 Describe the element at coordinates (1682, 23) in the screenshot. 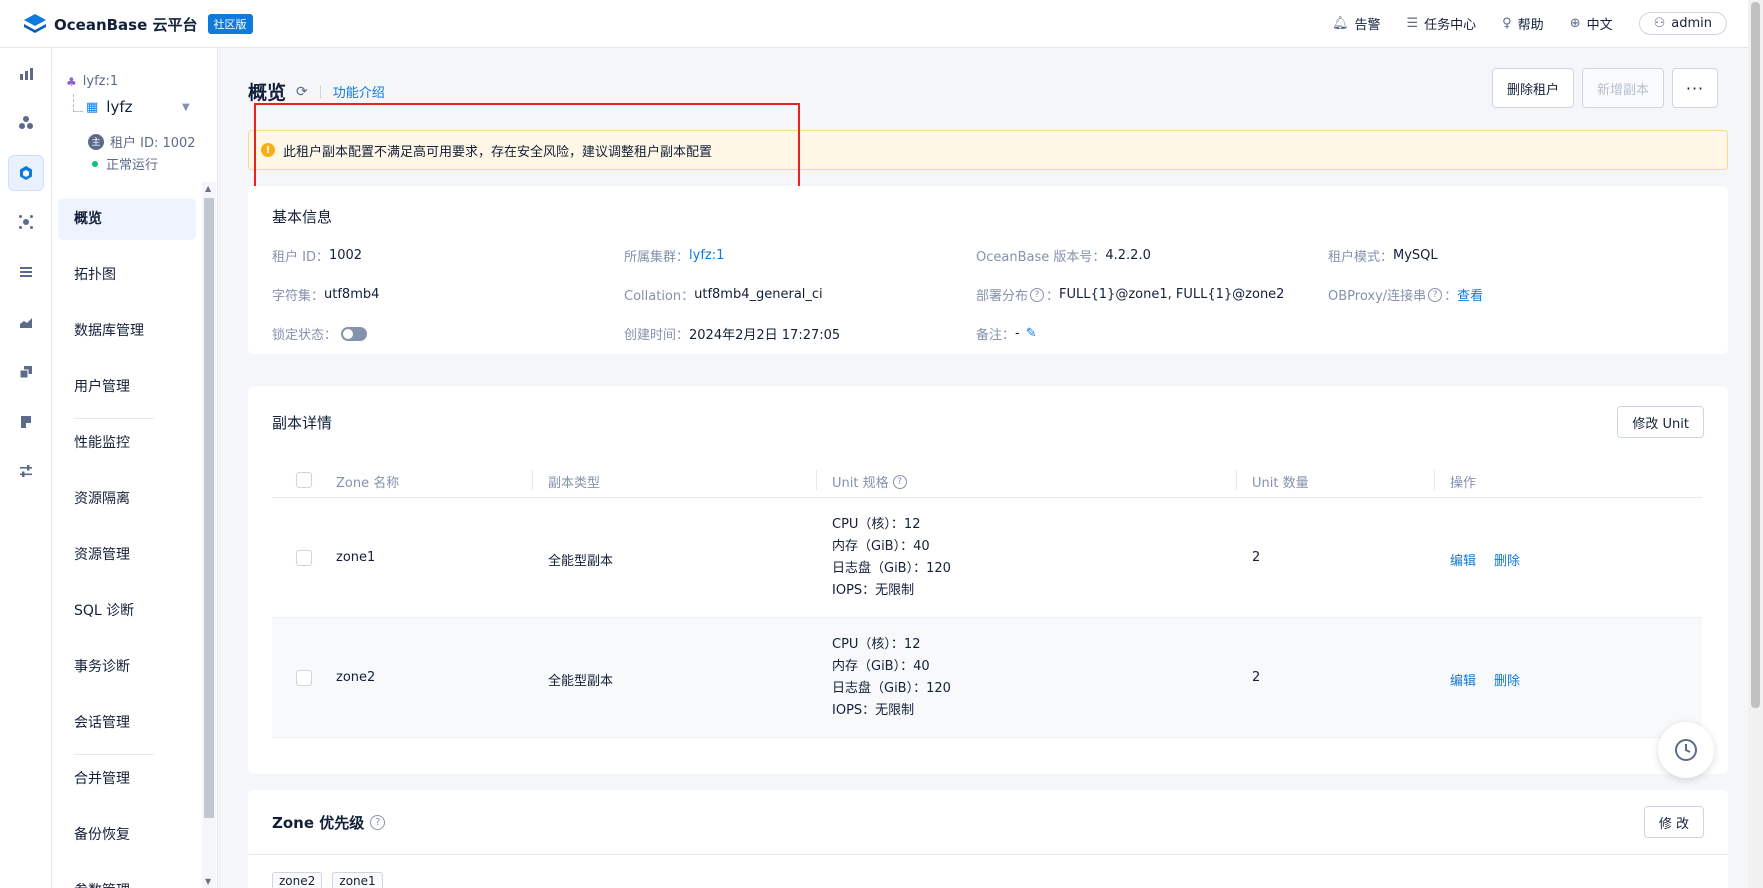

I see `user-menu-button: ⚇ admin` at that location.